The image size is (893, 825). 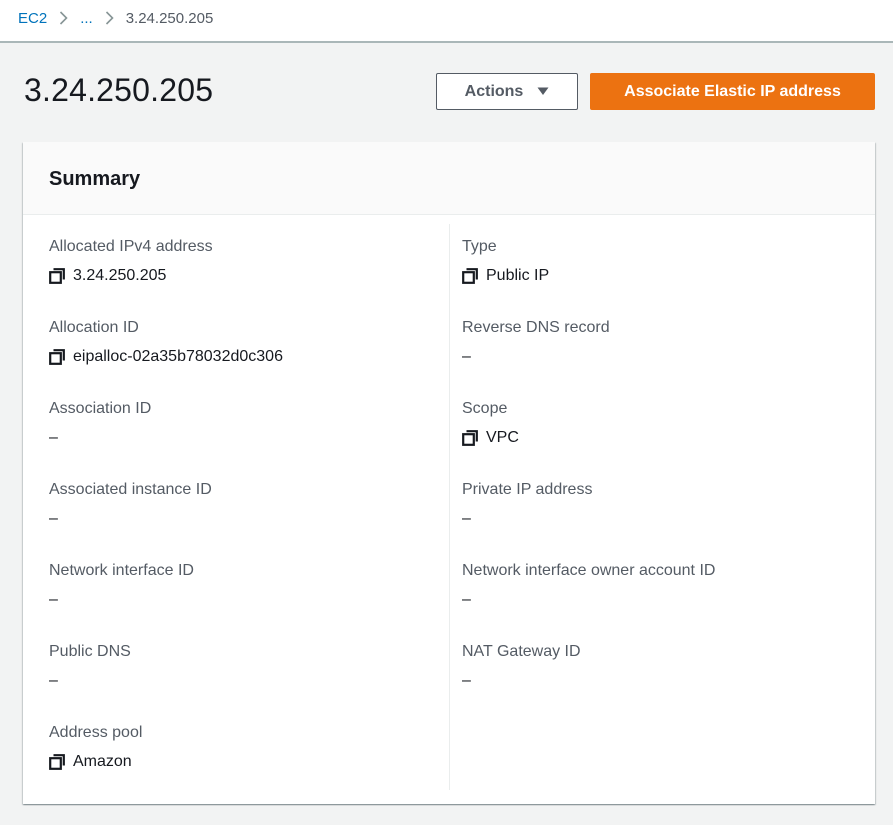 What do you see at coordinates (466, 599) in the screenshot?
I see `network-interface-owner-value: –` at bounding box center [466, 599].